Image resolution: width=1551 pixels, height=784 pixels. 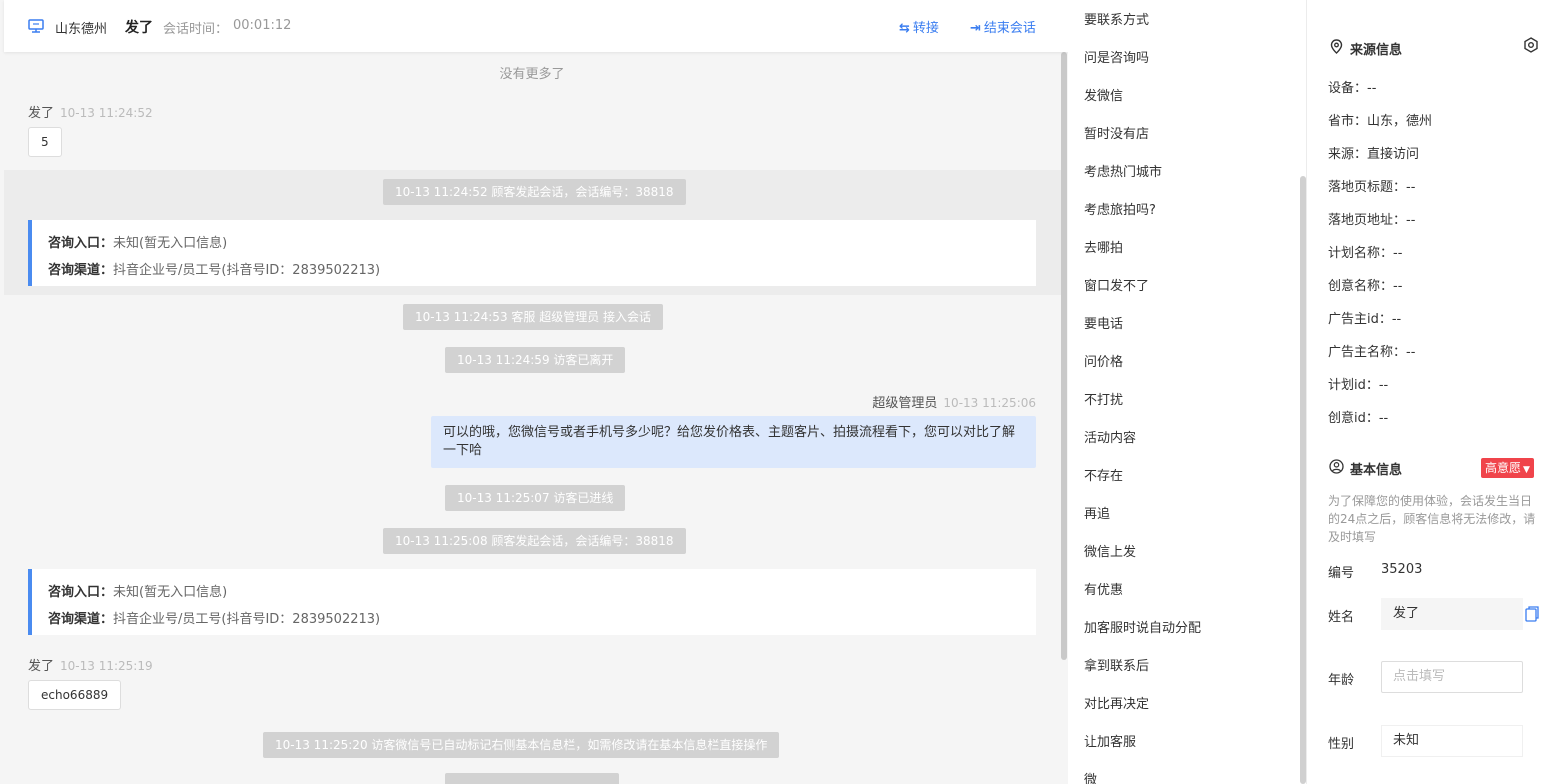 I want to click on name-field: 发了, so click(x=1452, y=614).